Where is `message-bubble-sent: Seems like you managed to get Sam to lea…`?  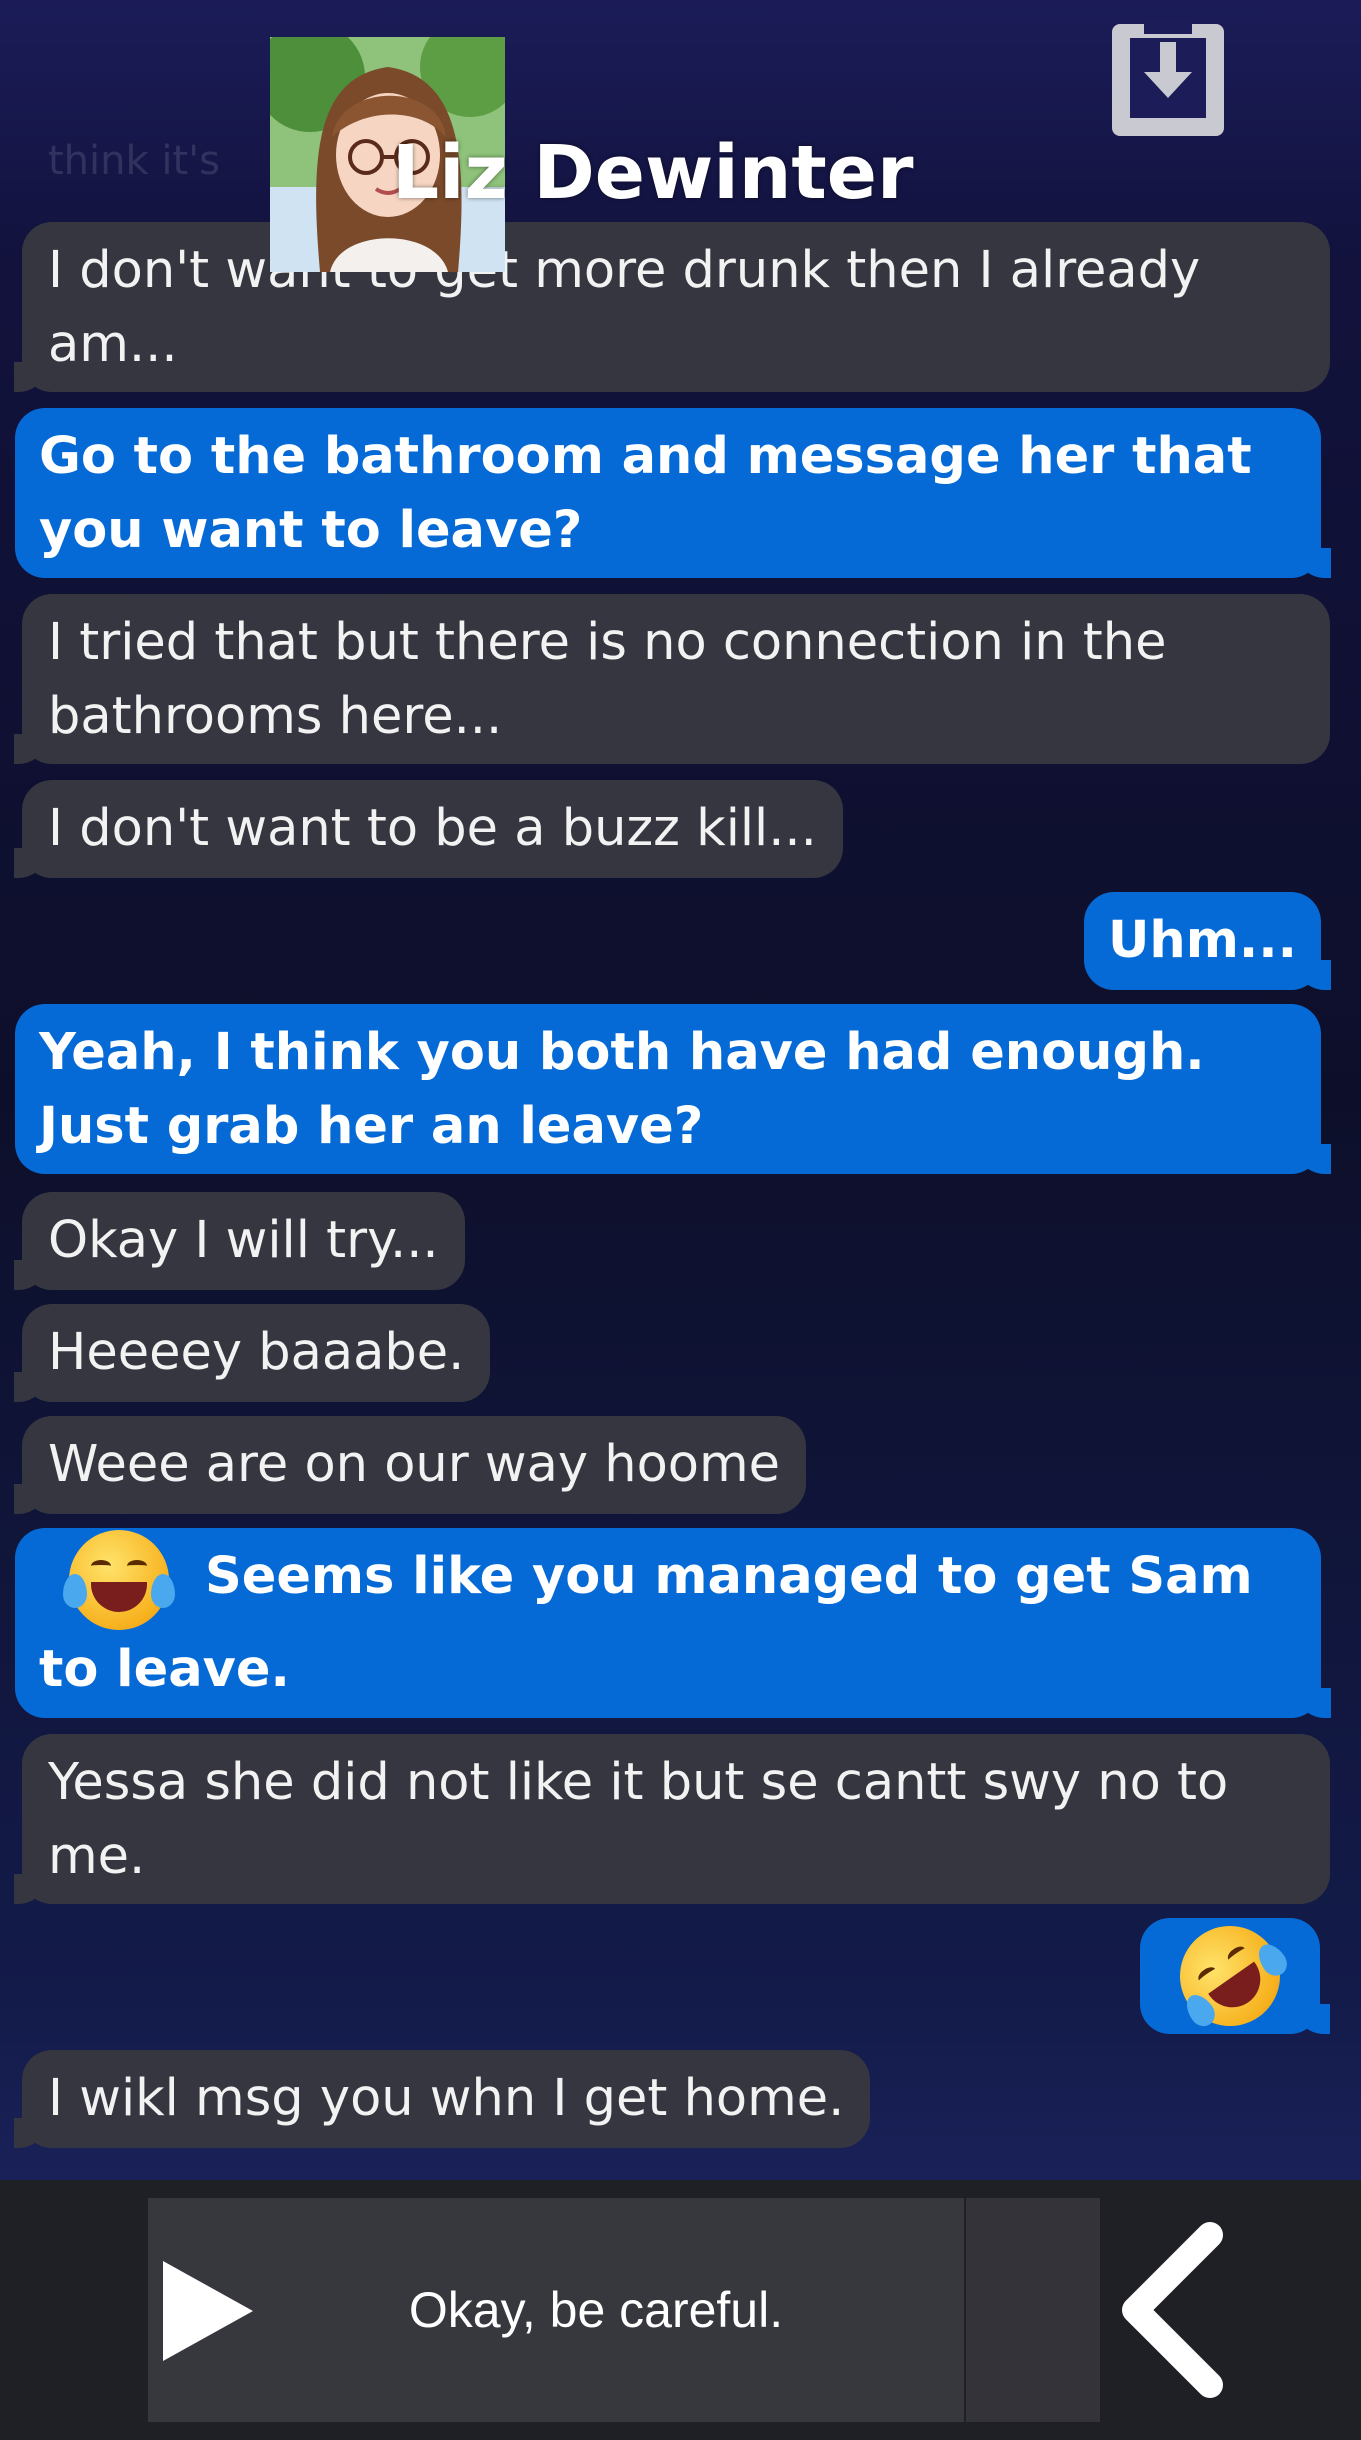 message-bubble-sent: Seems like you managed to get Sam to lea… is located at coordinates (673, 1623).